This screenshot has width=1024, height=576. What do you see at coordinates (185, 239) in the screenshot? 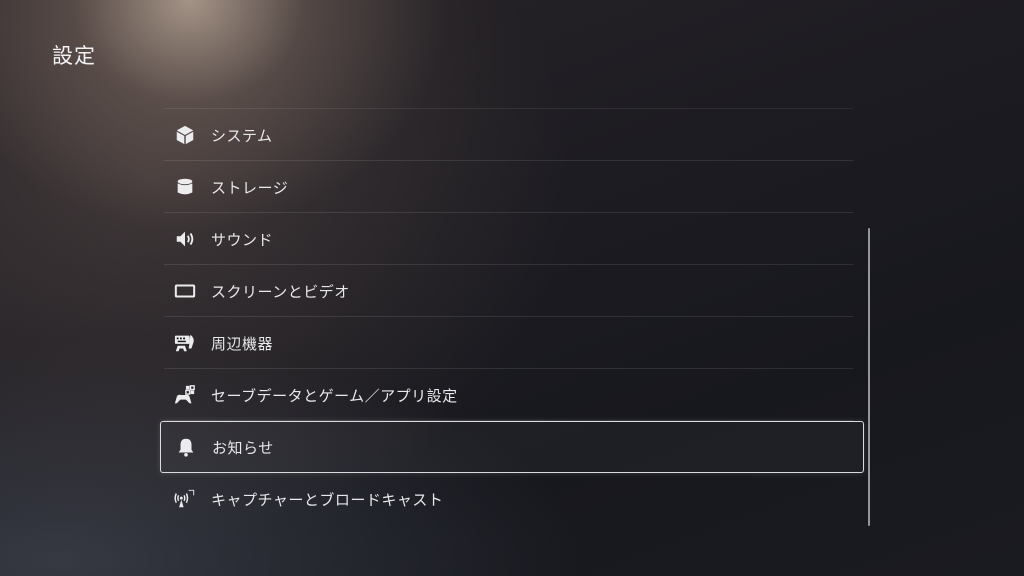
I see `speaker-icon` at bounding box center [185, 239].